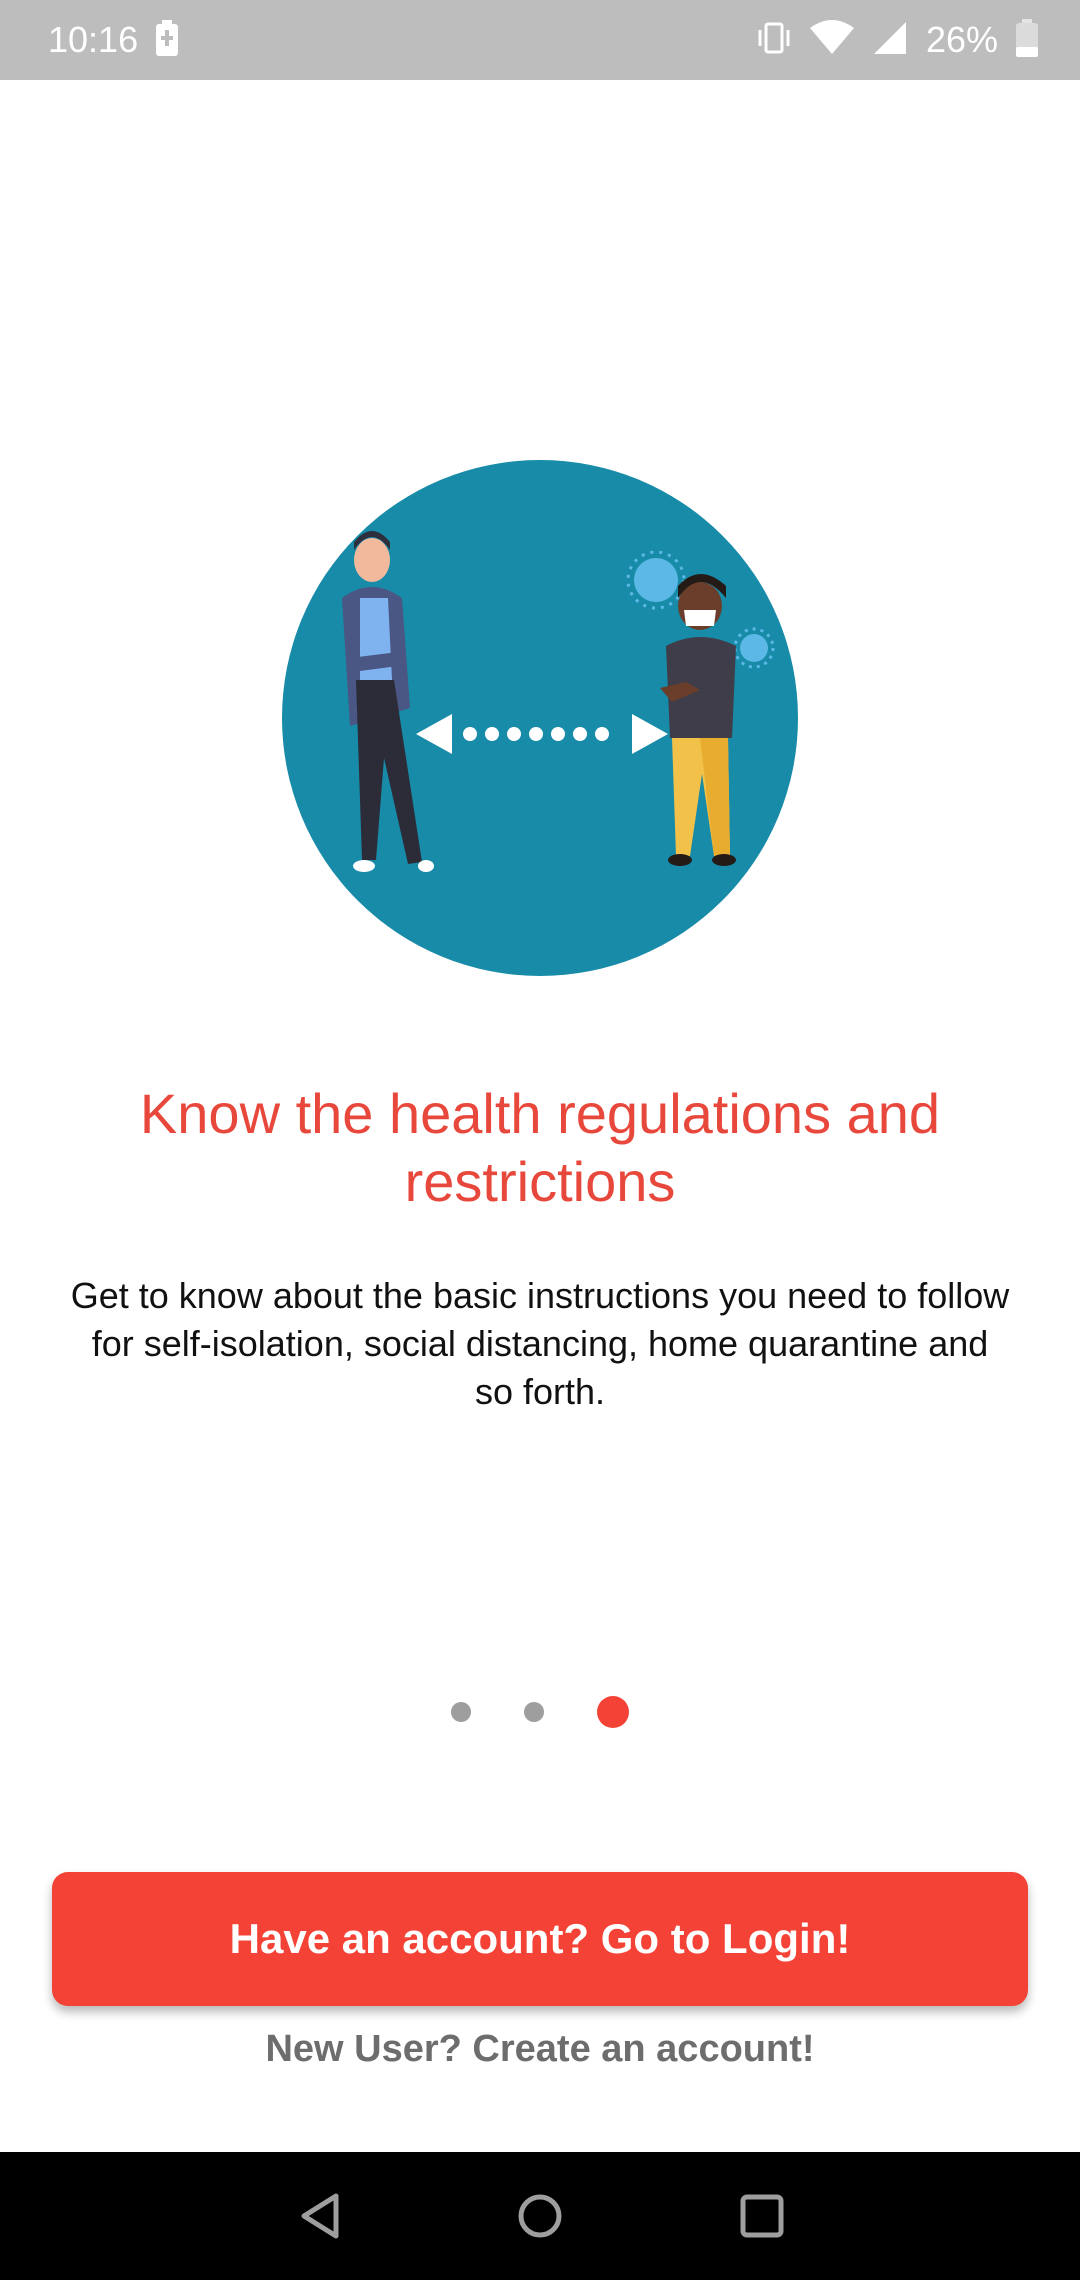  I want to click on home-icon, so click(540, 2216).